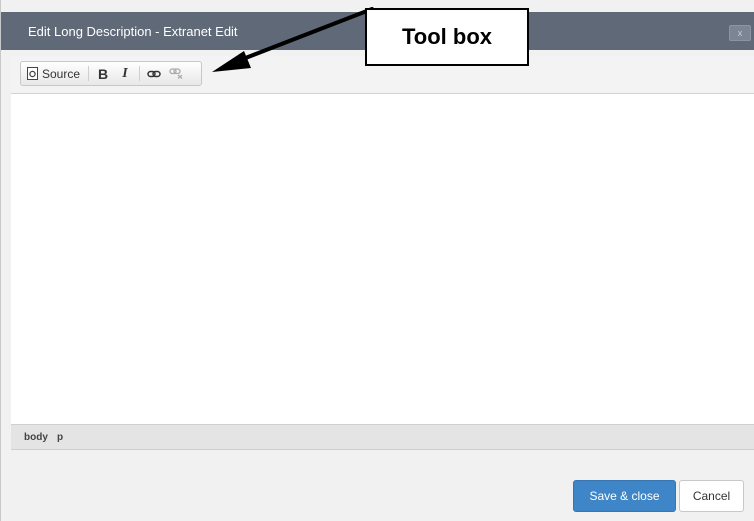  I want to click on element-path-bar: body p, so click(382, 437).